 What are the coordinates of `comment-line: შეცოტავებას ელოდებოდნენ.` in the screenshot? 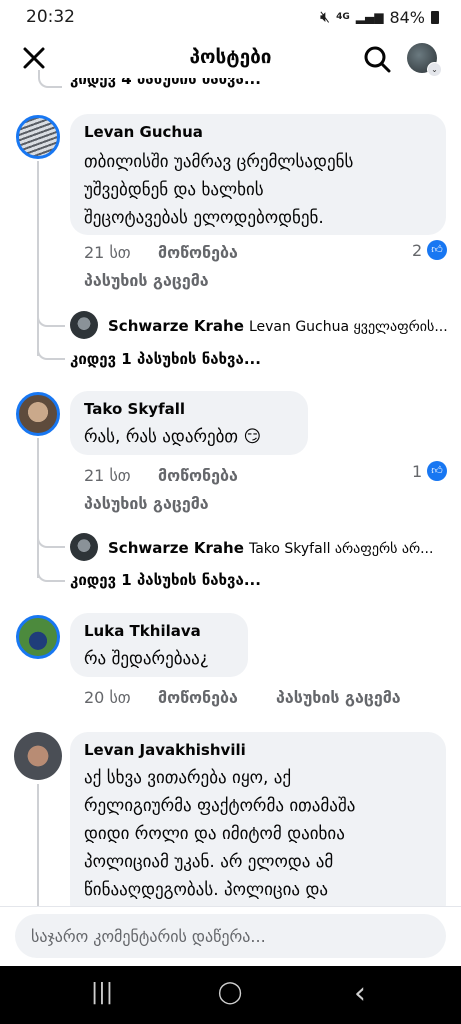 It's located at (204, 218).